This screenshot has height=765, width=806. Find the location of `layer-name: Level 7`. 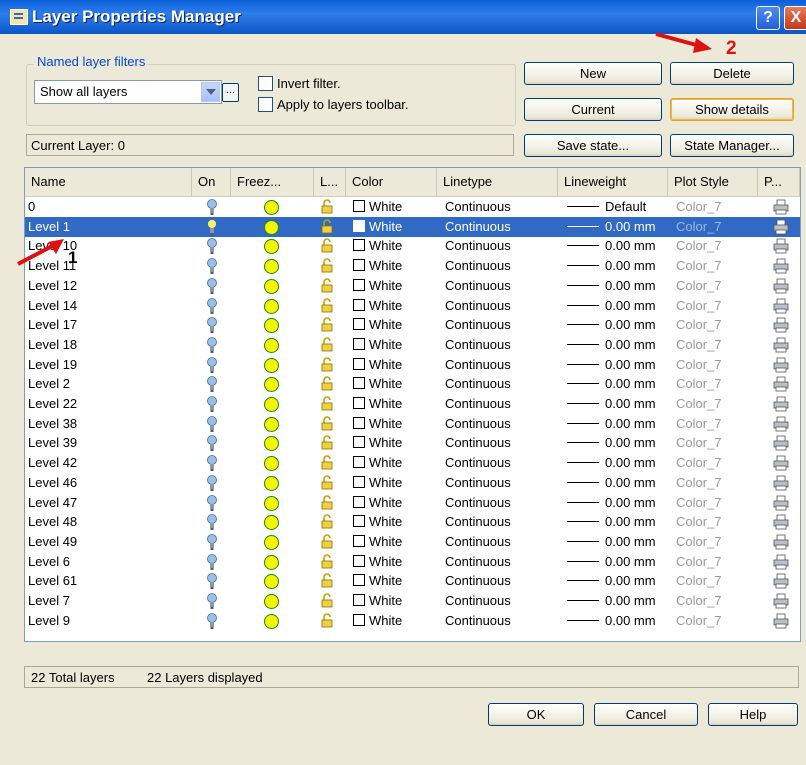

layer-name: Level 7 is located at coordinates (49, 600).